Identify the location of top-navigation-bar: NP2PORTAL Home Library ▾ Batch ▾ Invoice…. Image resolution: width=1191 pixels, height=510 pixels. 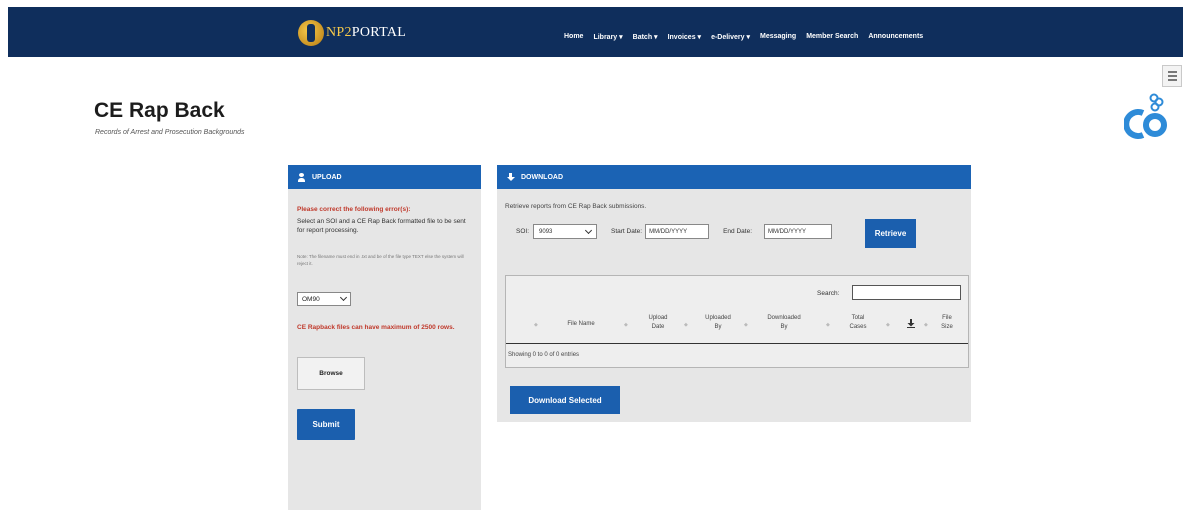
(595, 32).